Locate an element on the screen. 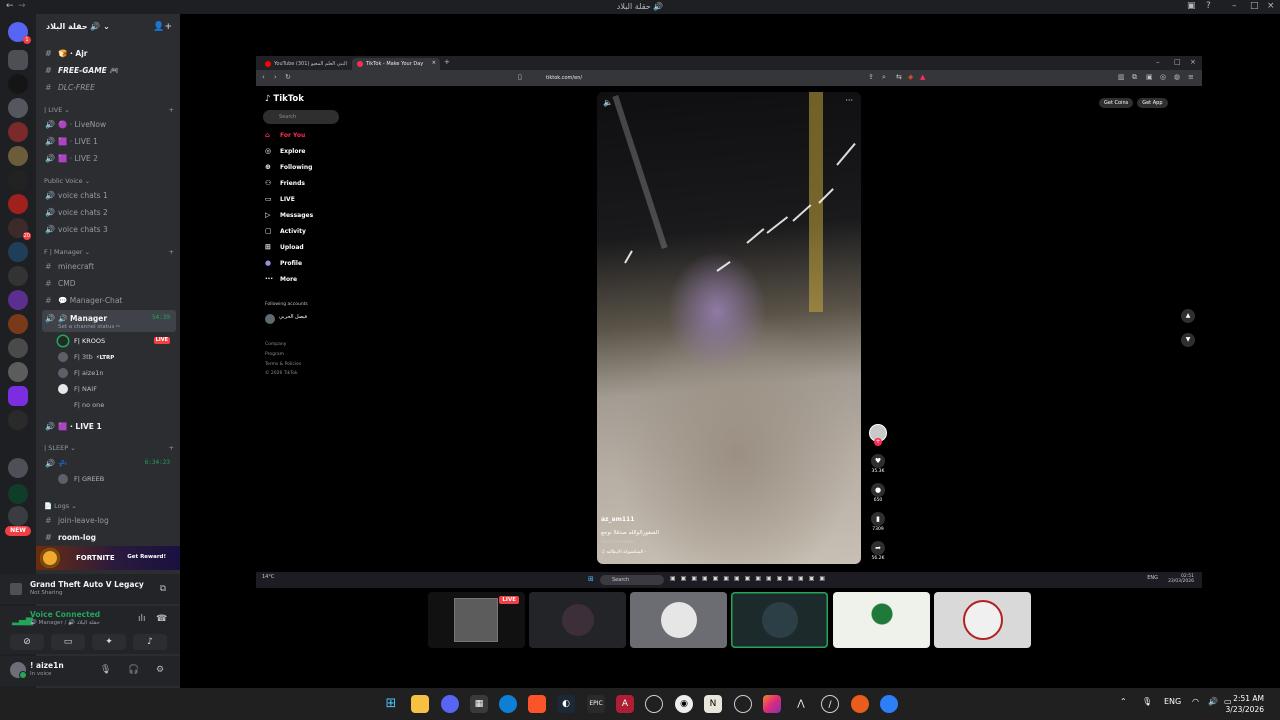 This screenshot has width=1280, height=720. gear-icon: ⚙ is located at coordinates (160, 670).